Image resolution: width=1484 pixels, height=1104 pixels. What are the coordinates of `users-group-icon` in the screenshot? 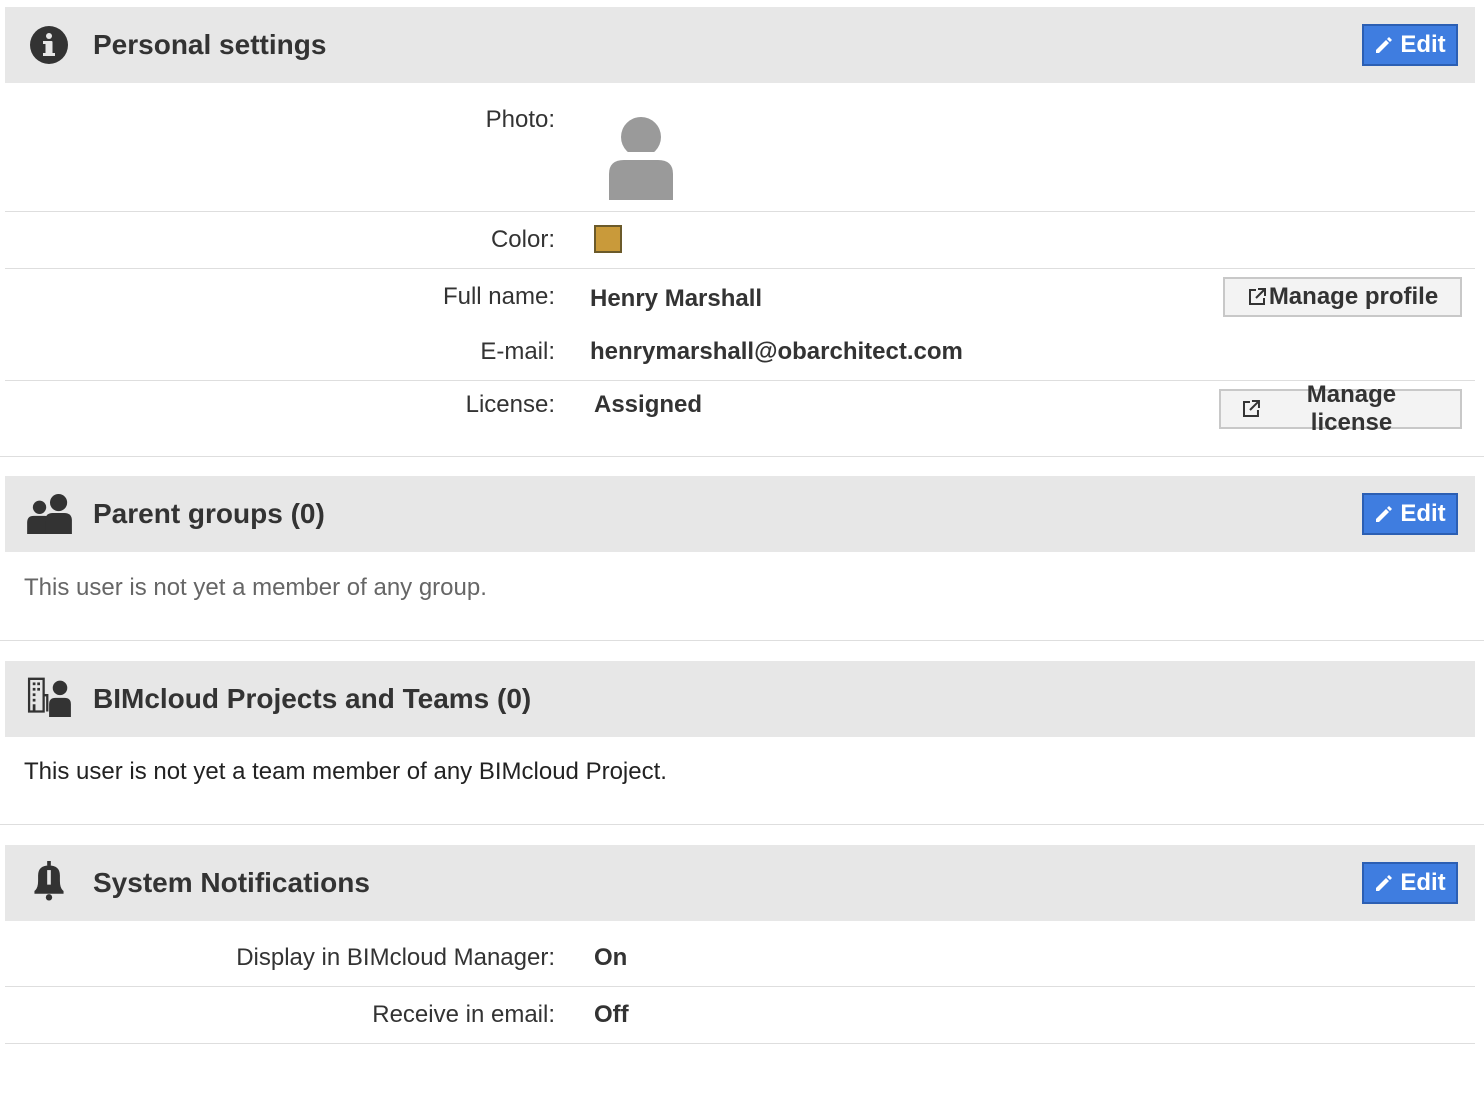 It's located at (49, 514).